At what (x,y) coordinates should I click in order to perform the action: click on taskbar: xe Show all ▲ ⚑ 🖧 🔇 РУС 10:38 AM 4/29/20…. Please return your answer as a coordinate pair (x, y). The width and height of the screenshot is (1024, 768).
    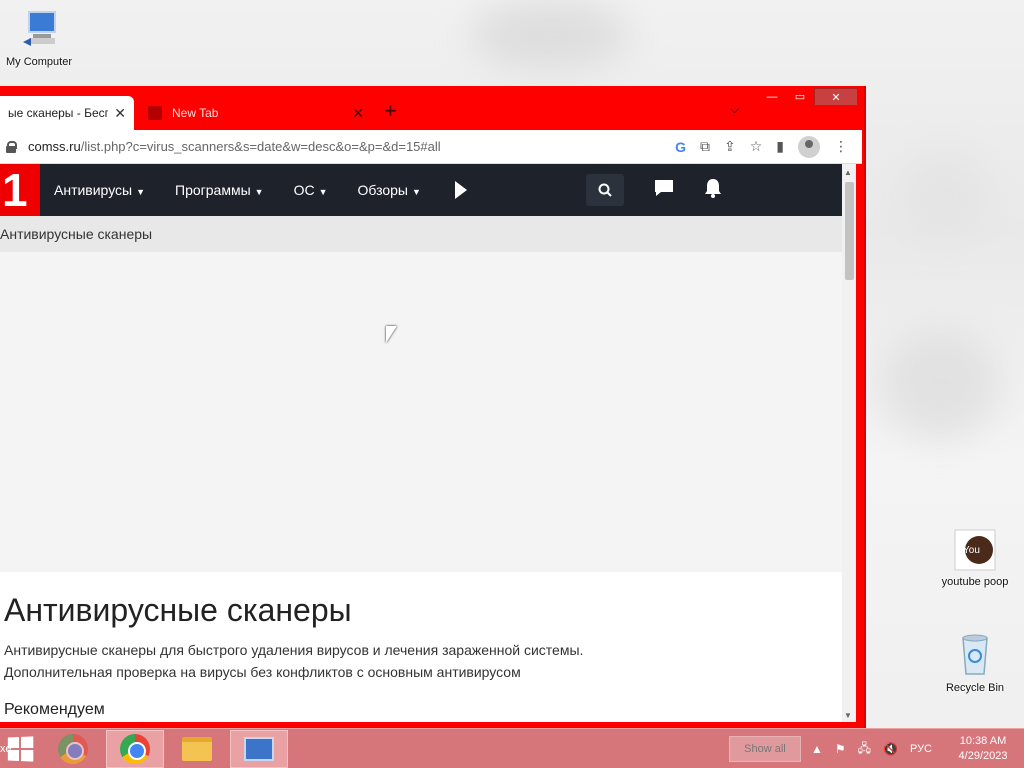
    Looking at the image, I should click on (512, 748).